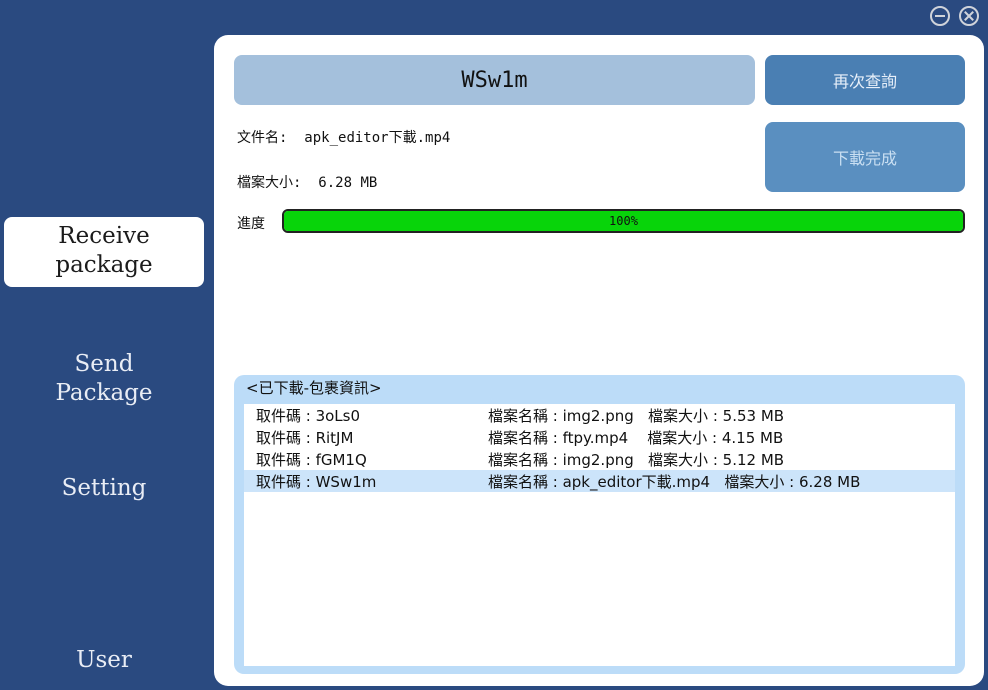  What do you see at coordinates (104, 265) in the screenshot?
I see `nav-receive-label-line2: package` at bounding box center [104, 265].